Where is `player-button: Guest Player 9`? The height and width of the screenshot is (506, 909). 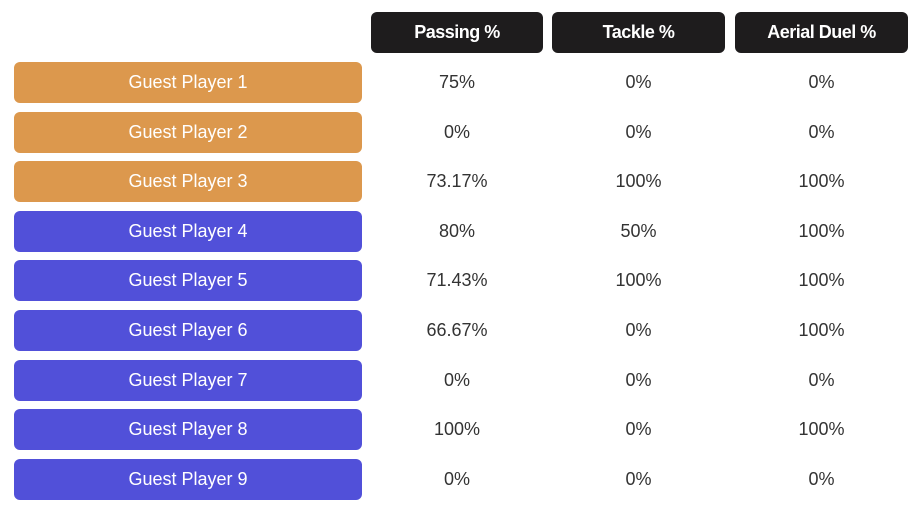 player-button: Guest Player 9 is located at coordinates (188, 479).